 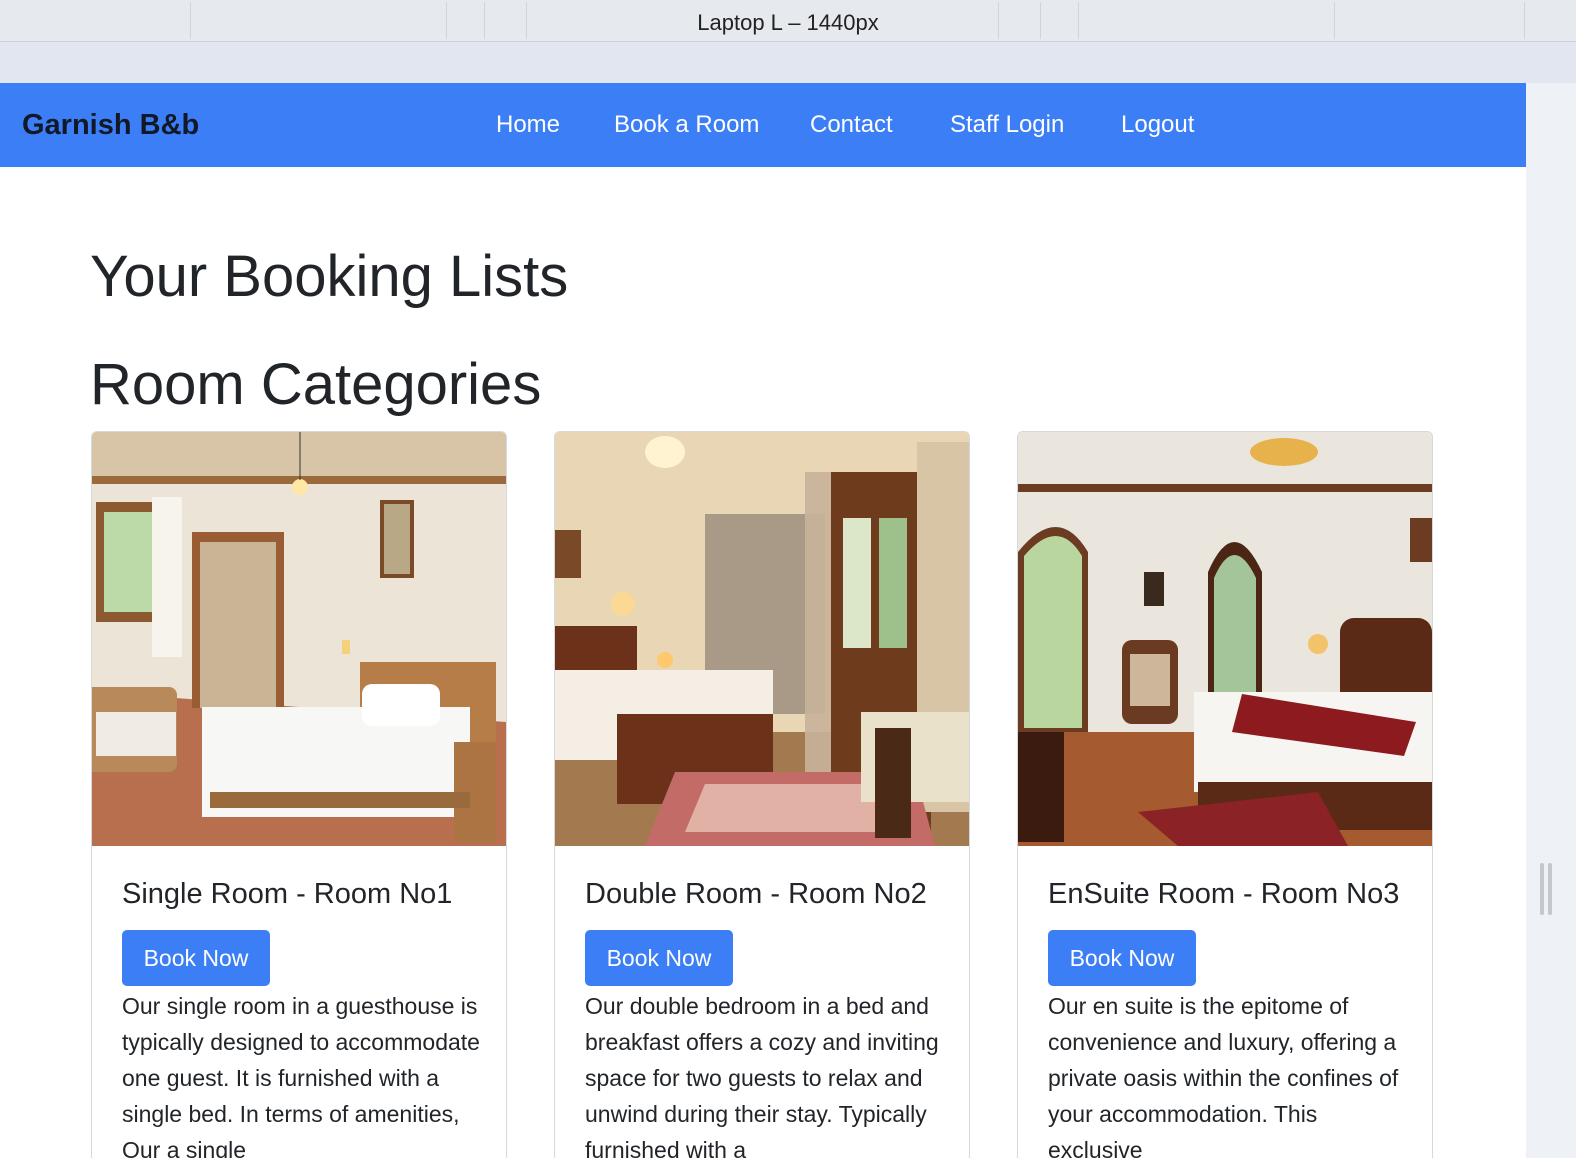 What do you see at coordinates (316, 384) in the screenshot?
I see `section-title: Room Categories` at bounding box center [316, 384].